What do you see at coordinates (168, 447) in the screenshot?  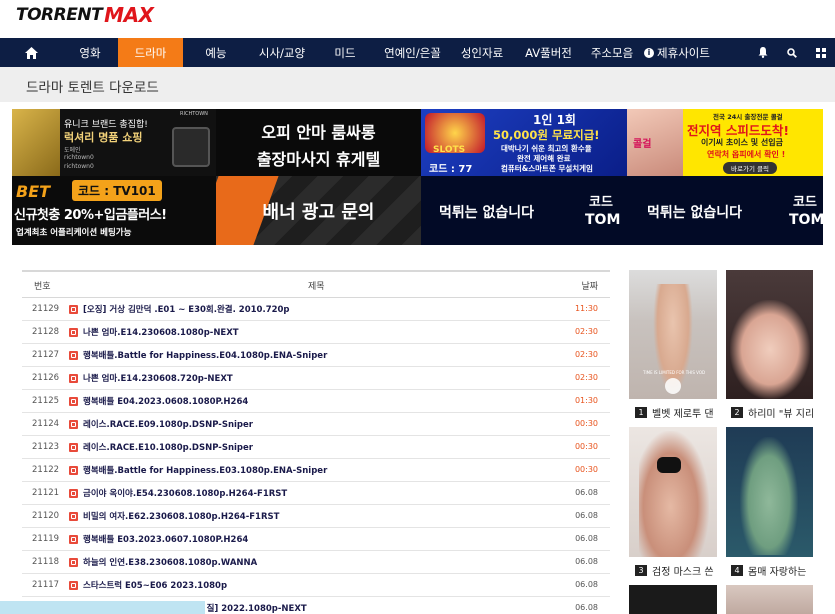 I see `post-title-link: 레이스.RACE.E10.1080p.DSNP-Sniper` at bounding box center [168, 447].